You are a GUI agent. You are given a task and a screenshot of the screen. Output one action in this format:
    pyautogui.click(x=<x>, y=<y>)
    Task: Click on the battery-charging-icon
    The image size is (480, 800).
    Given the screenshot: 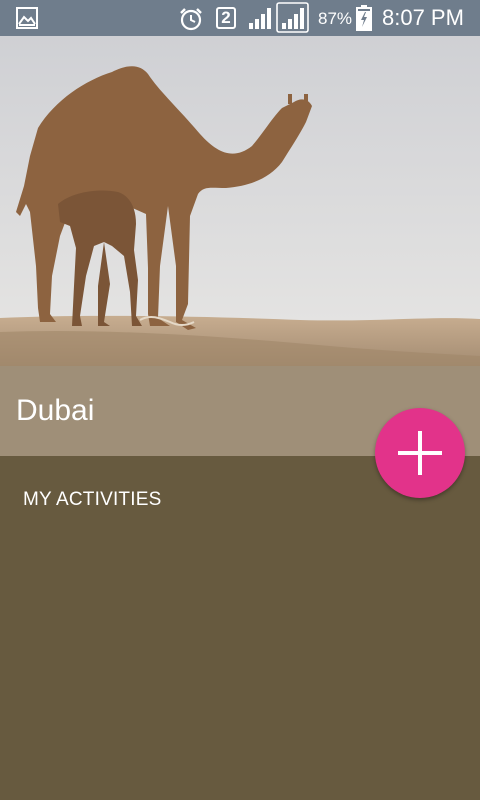 What is the action you would take?
    pyautogui.click(x=364, y=18)
    